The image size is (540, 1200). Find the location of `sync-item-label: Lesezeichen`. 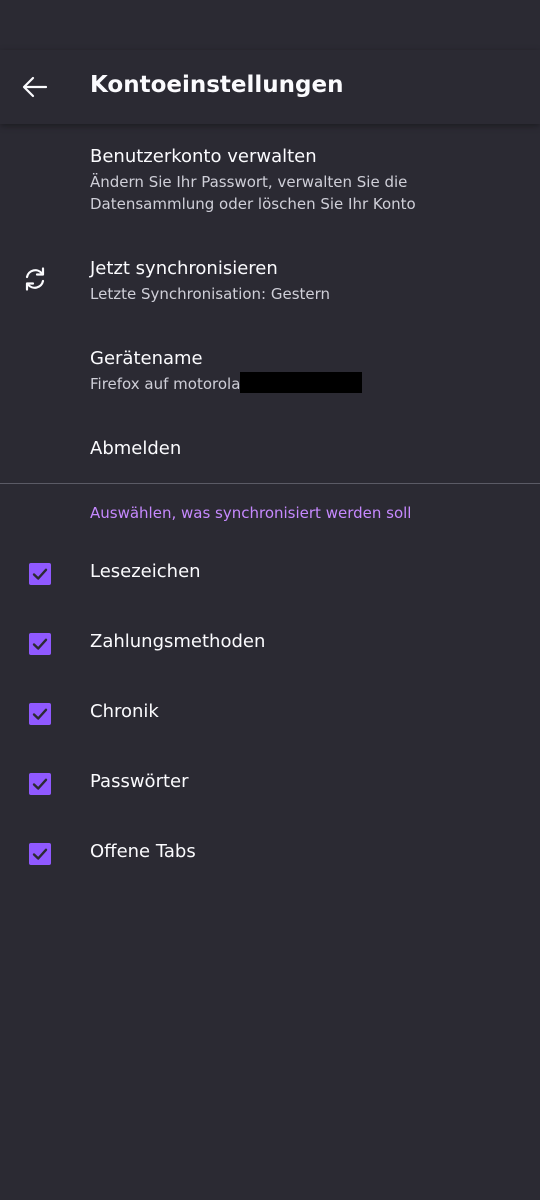

sync-item-label: Lesezeichen is located at coordinates (145, 571).